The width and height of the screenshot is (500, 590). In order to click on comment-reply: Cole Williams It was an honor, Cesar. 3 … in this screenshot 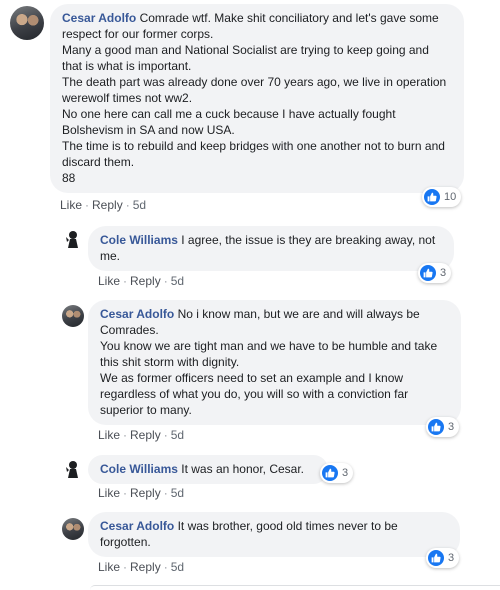, I will do `click(250, 478)`.